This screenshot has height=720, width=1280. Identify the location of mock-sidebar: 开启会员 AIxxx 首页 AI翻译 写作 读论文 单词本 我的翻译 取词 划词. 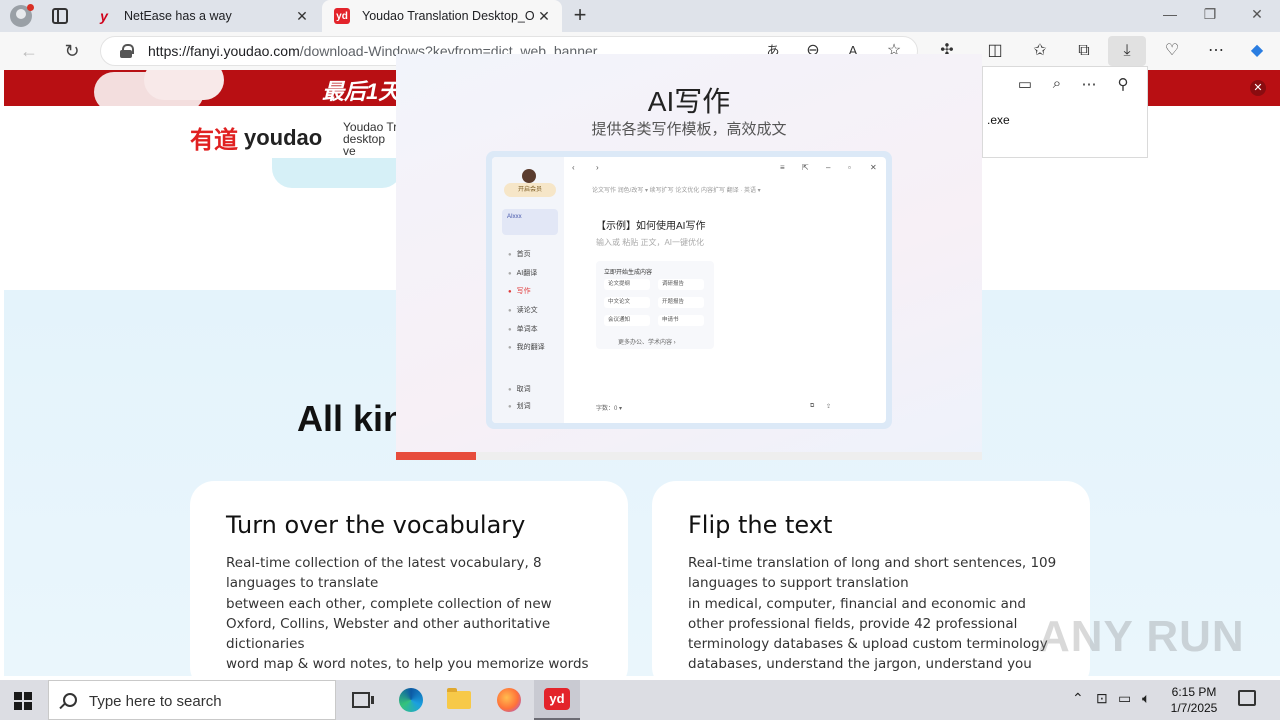
(528, 290).